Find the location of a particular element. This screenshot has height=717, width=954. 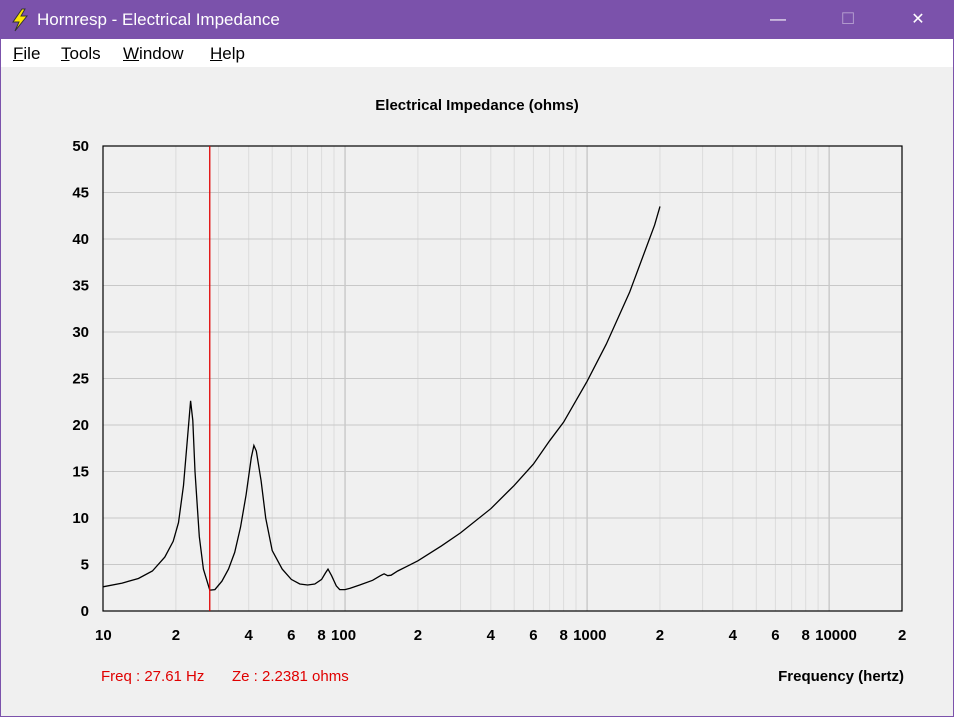

y-tick-label: 35 is located at coordinates (80, 286).